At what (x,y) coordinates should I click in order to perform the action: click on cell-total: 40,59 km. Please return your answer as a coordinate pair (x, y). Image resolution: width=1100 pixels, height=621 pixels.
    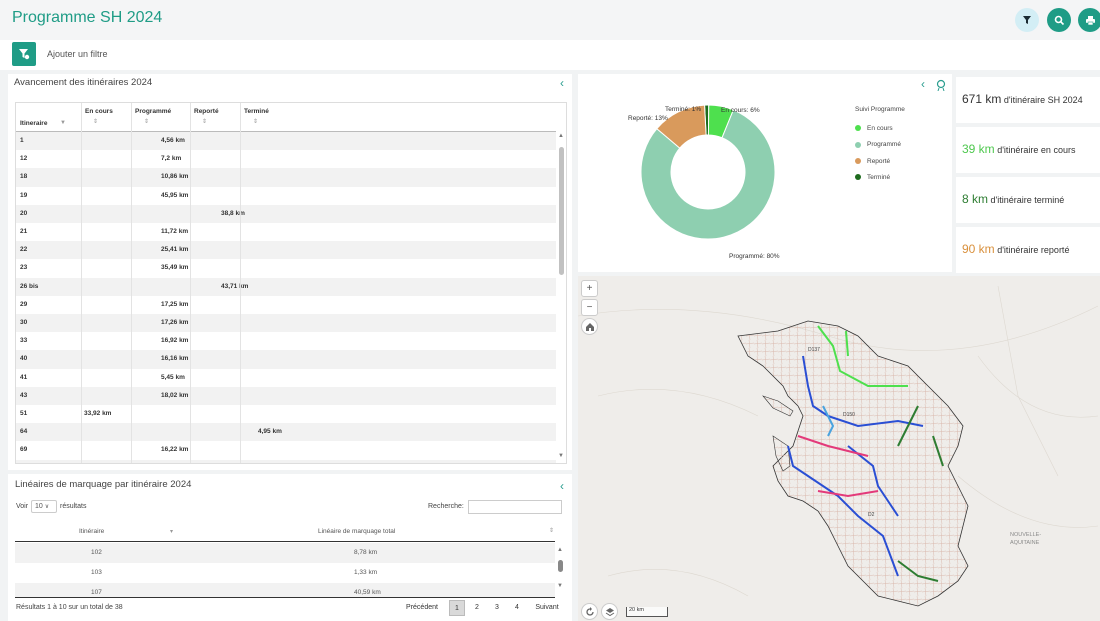
    Looking at the image, I should click on (367, 592).